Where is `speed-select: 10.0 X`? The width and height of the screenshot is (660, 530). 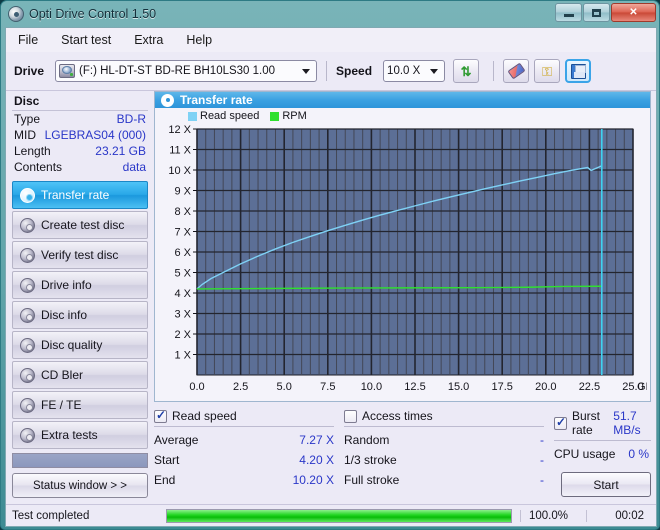
speed-select: 10.0 X is located at coordinates (414, 71).